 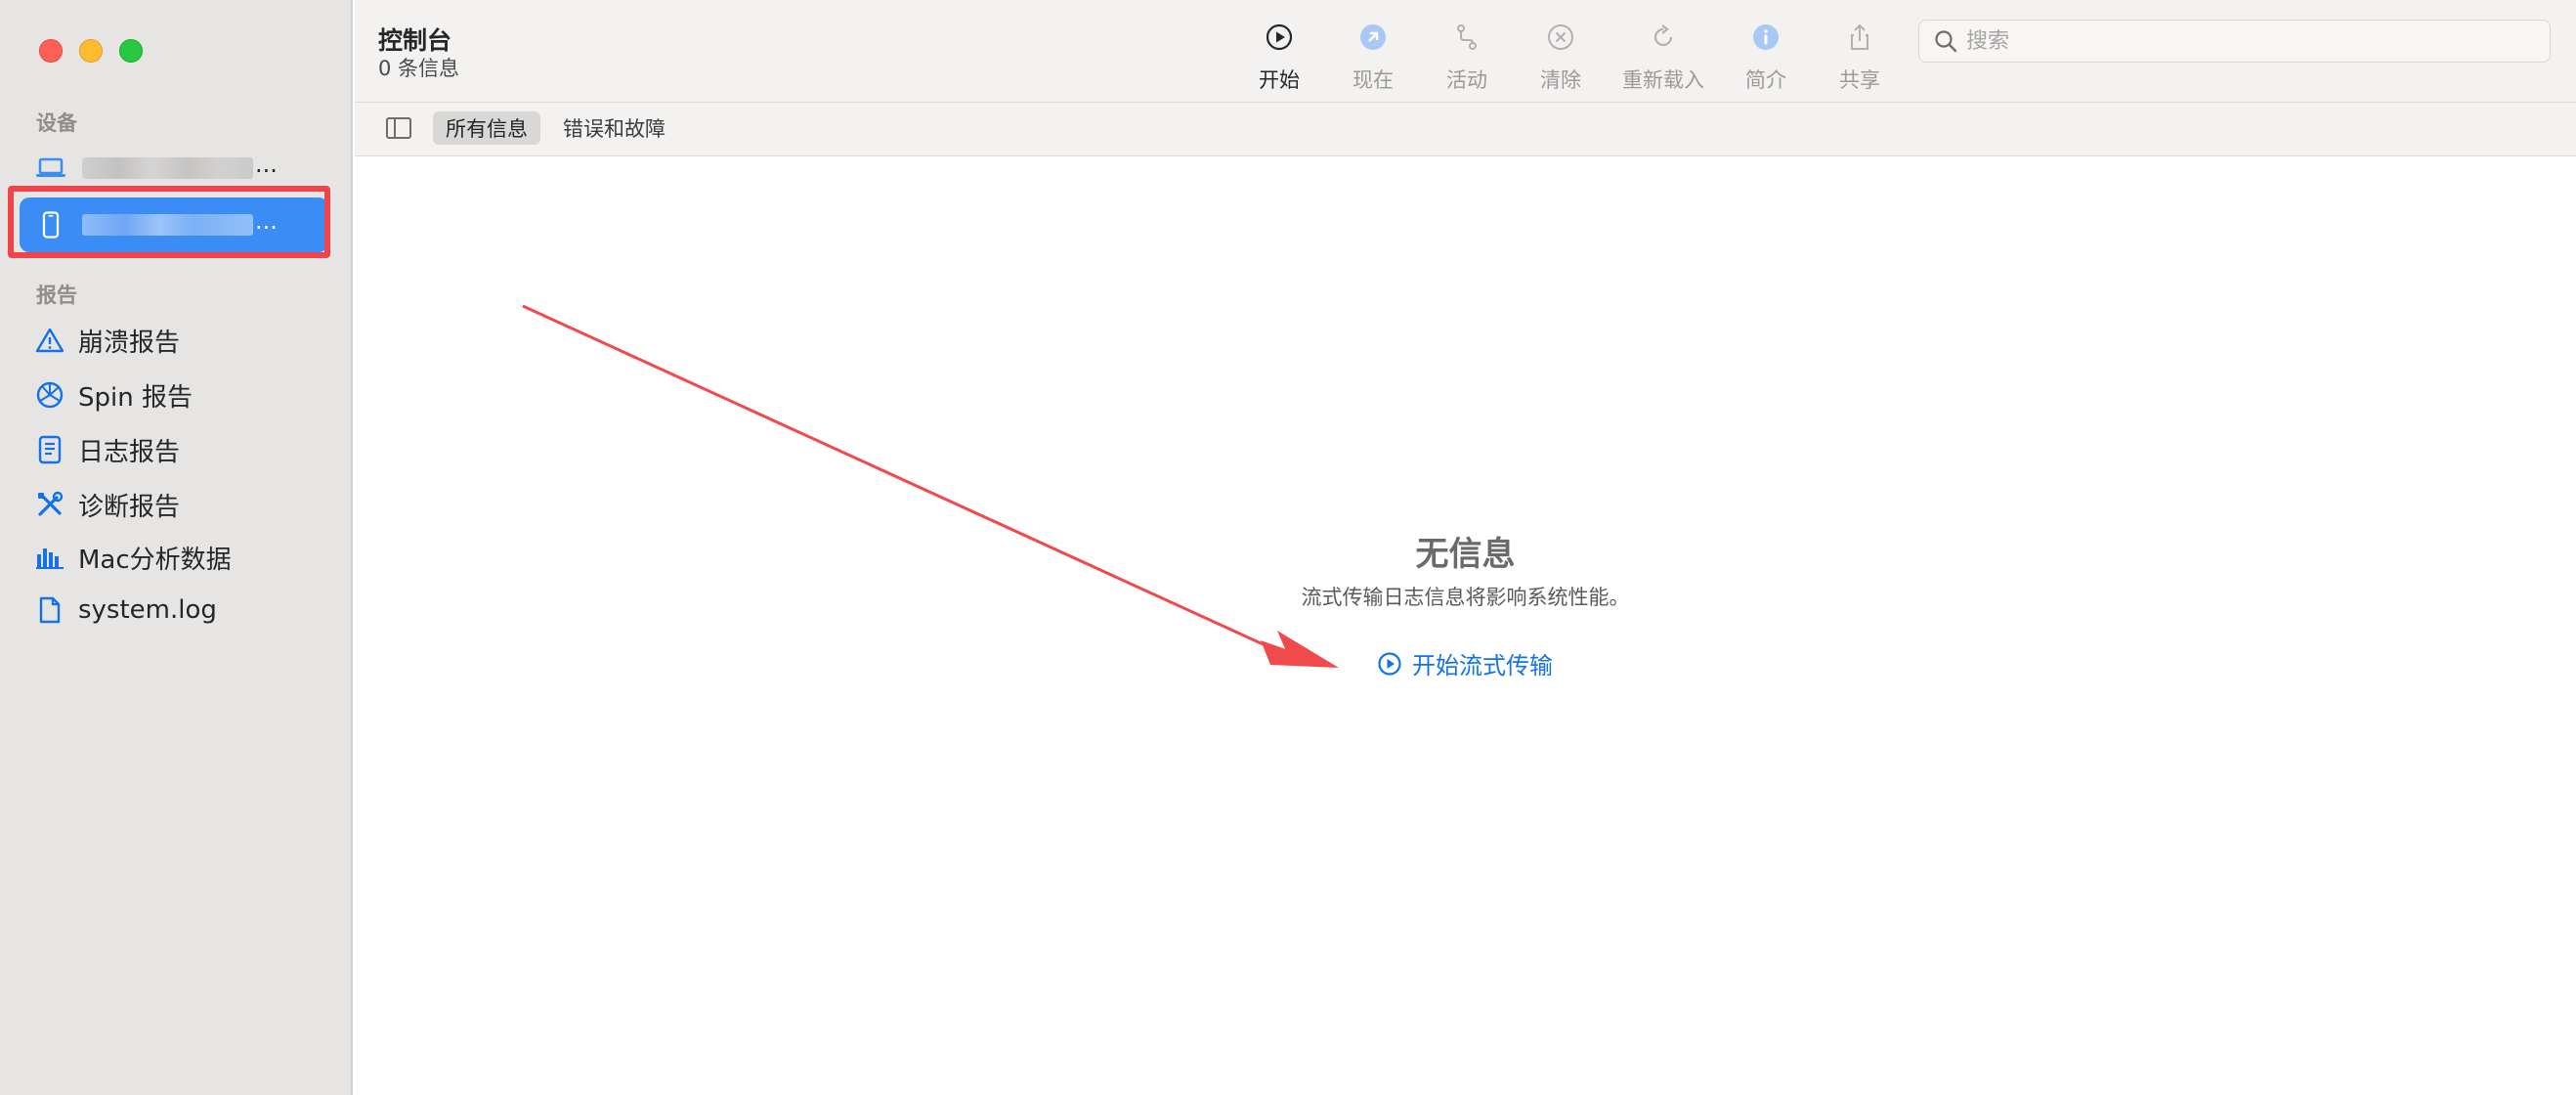 What do you see at coordinates (168, 168) in the screenshot?
I see `device-name-redacted` at bounding box center [168, 168].